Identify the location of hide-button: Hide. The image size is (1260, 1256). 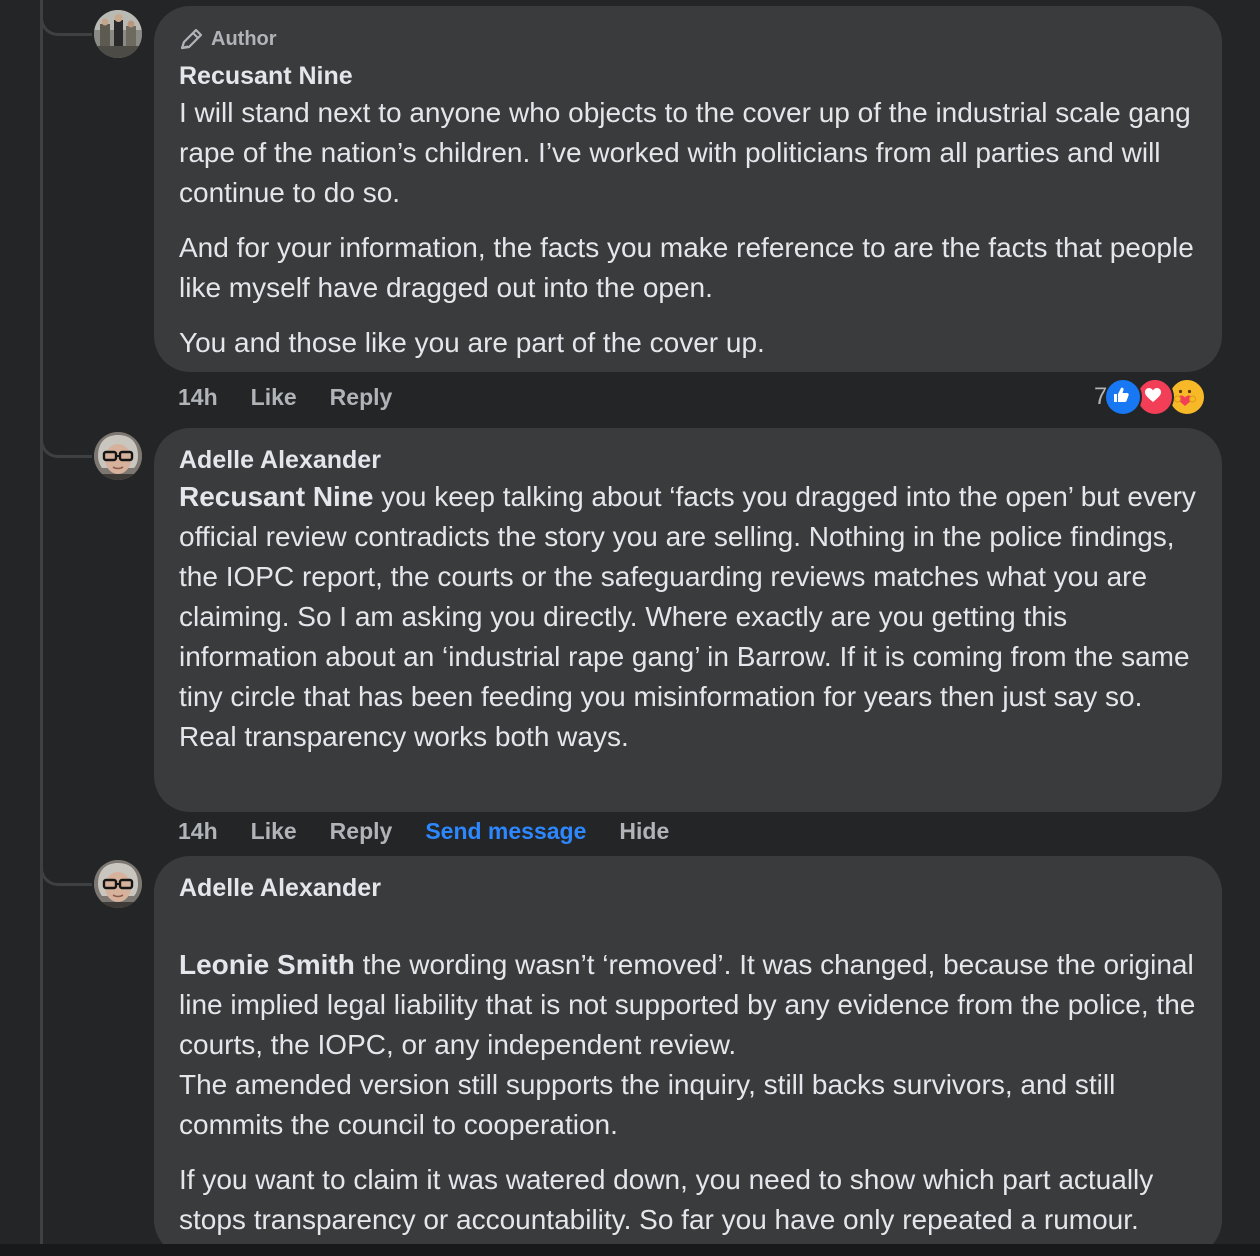
(644, 831).